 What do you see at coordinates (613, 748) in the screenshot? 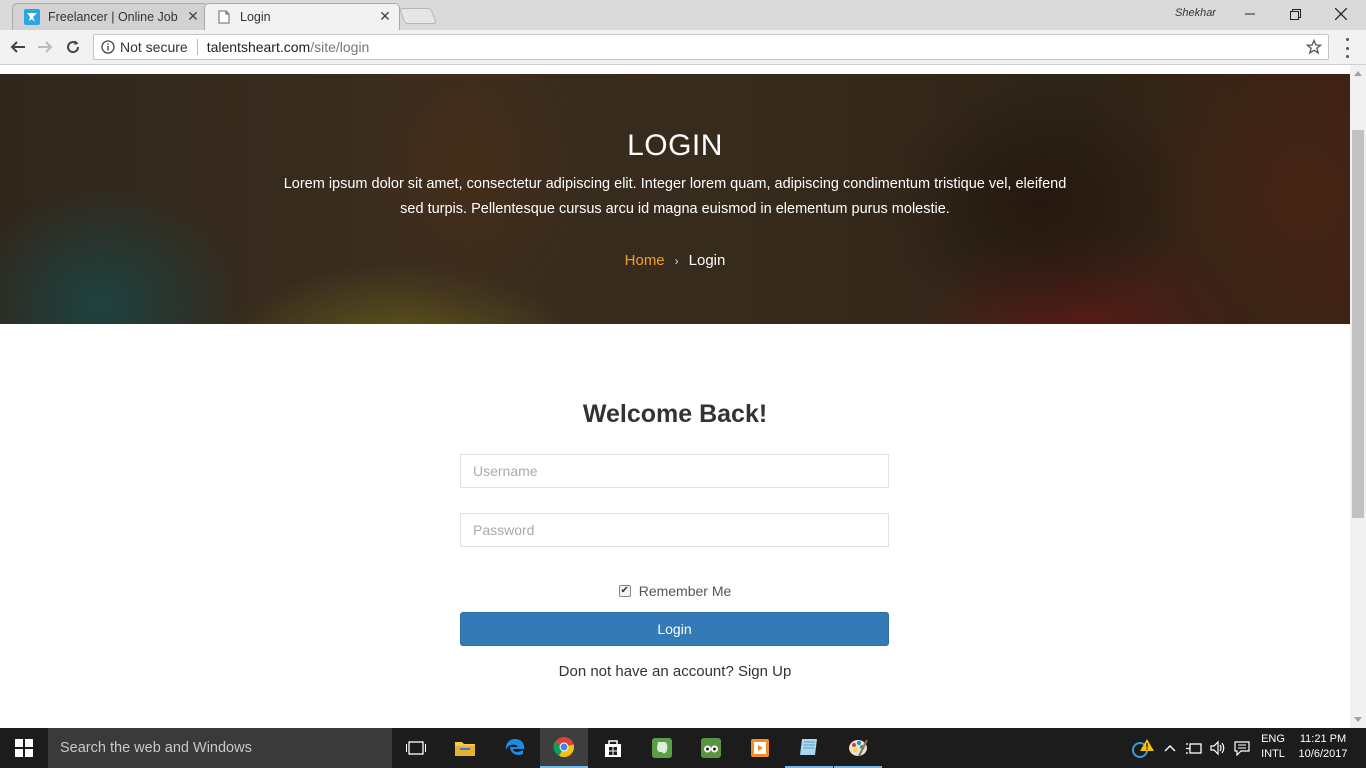
I see `store-icon` at bounding box center [613, 748].